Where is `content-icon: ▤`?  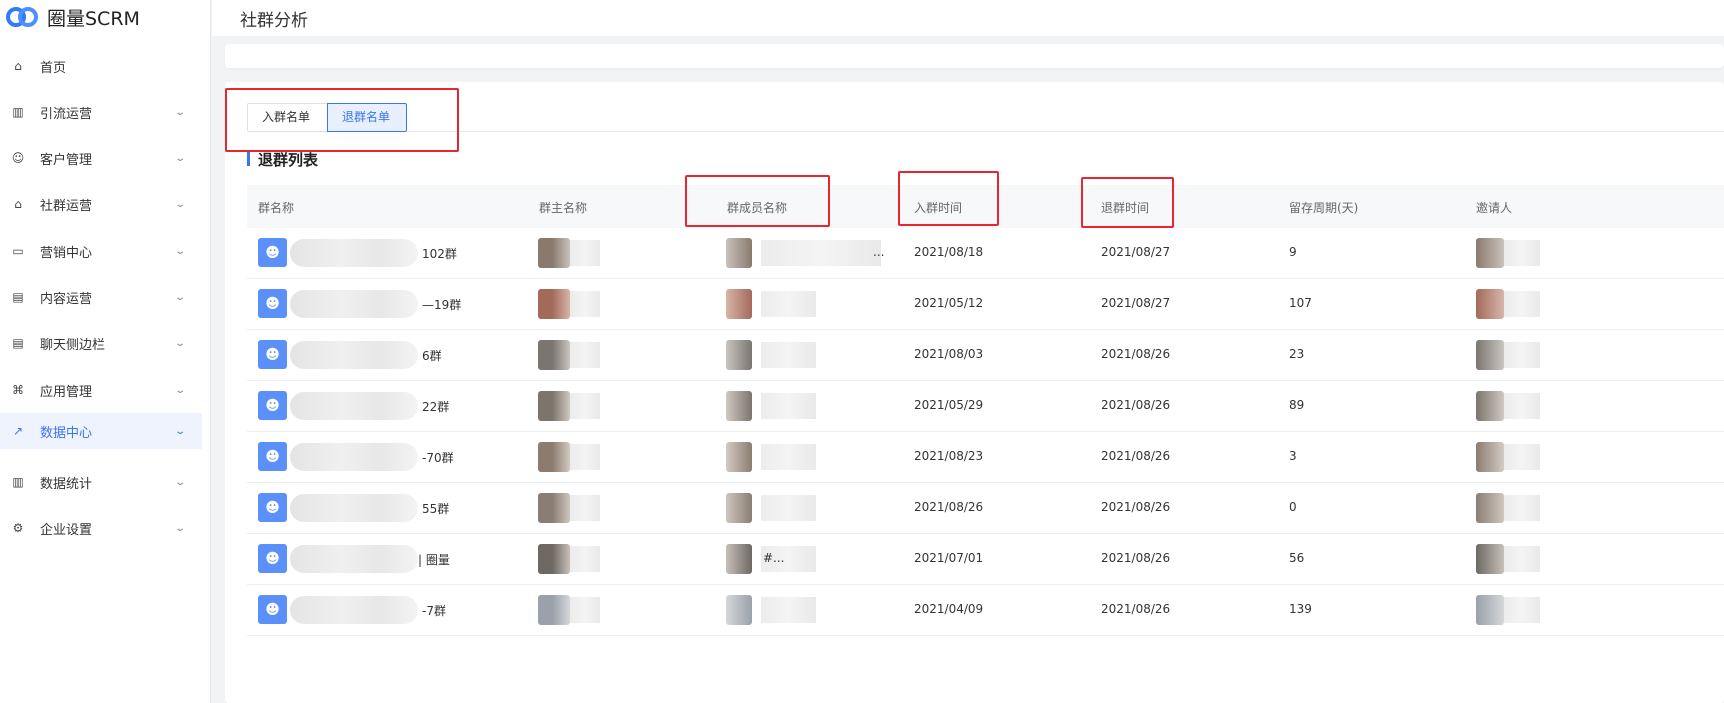
content-icon: ▤ is located at coordinates (18, 297).